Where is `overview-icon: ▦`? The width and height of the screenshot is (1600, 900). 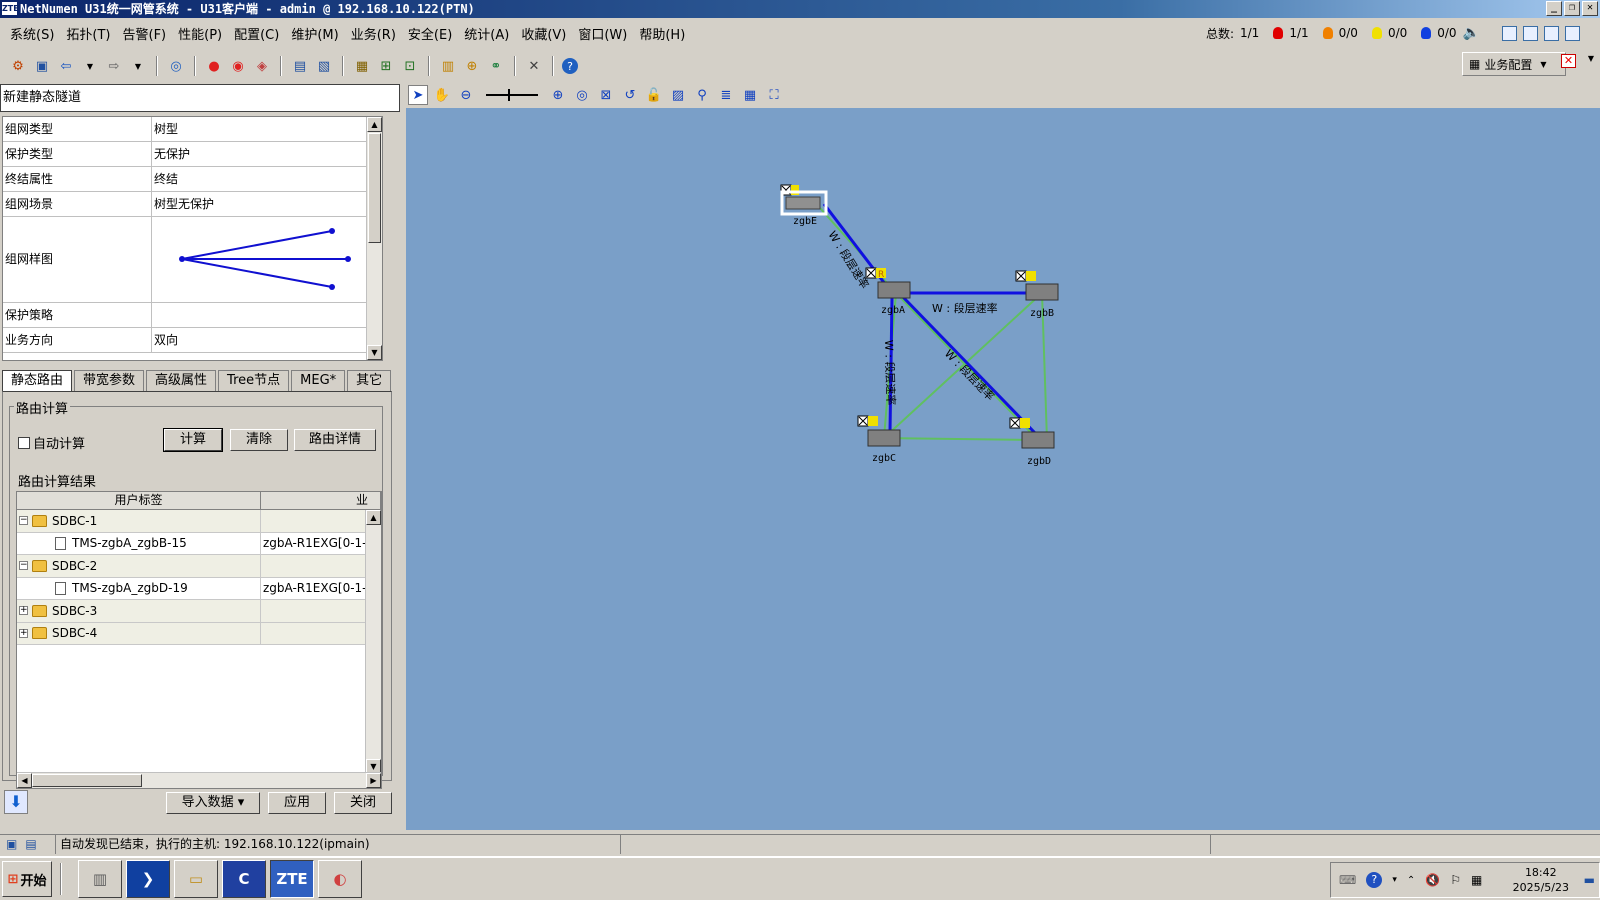
overview-icon: ▦ is located at coordinates (750, 95).